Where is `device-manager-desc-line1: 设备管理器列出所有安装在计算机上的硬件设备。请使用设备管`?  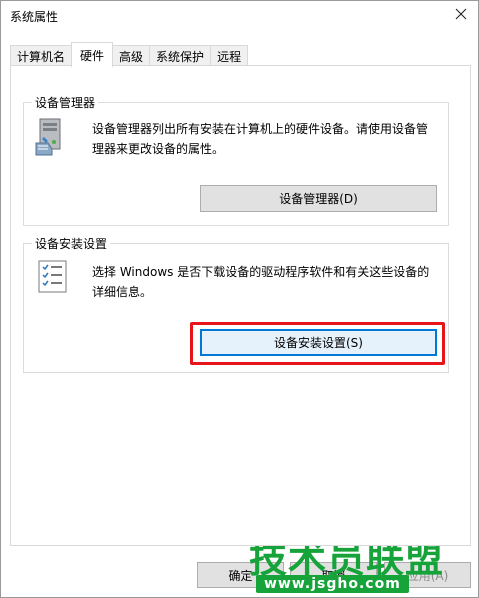 device-manager-desc-line1: 设备管理器列出所有安装在计算机上的硬件设备。请使用设备管 is located at coordinates (260, 129).